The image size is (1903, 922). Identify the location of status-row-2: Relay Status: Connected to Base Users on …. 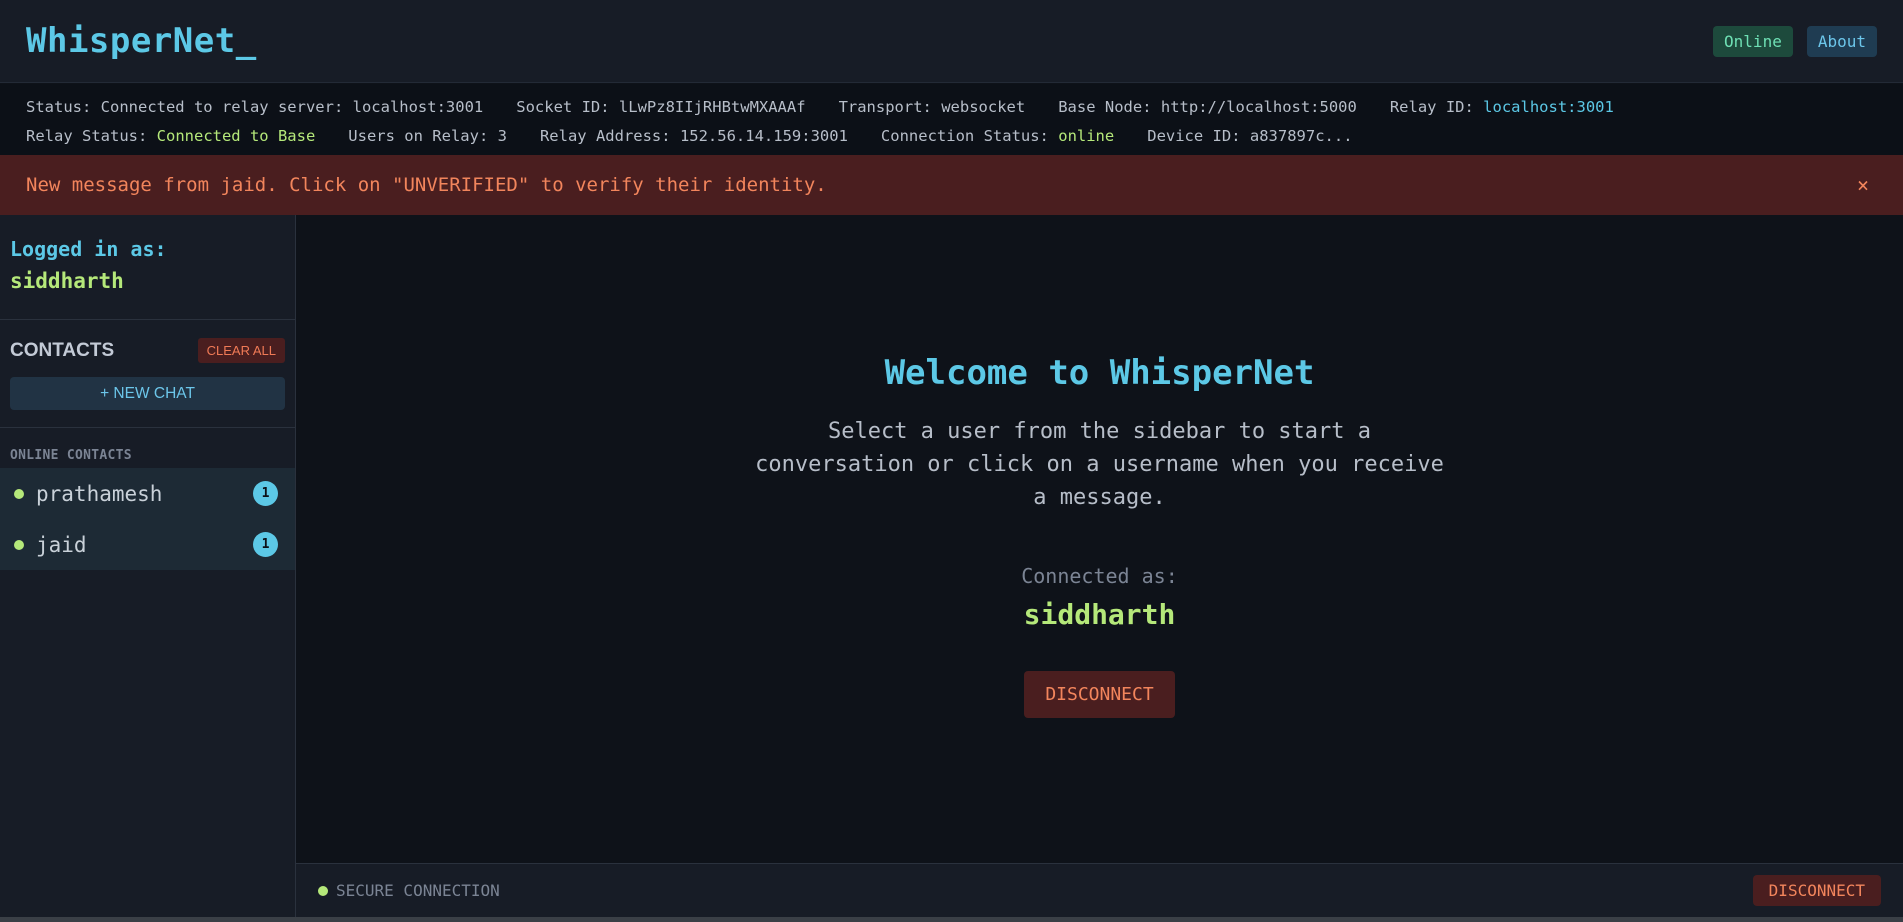
(951, 135).